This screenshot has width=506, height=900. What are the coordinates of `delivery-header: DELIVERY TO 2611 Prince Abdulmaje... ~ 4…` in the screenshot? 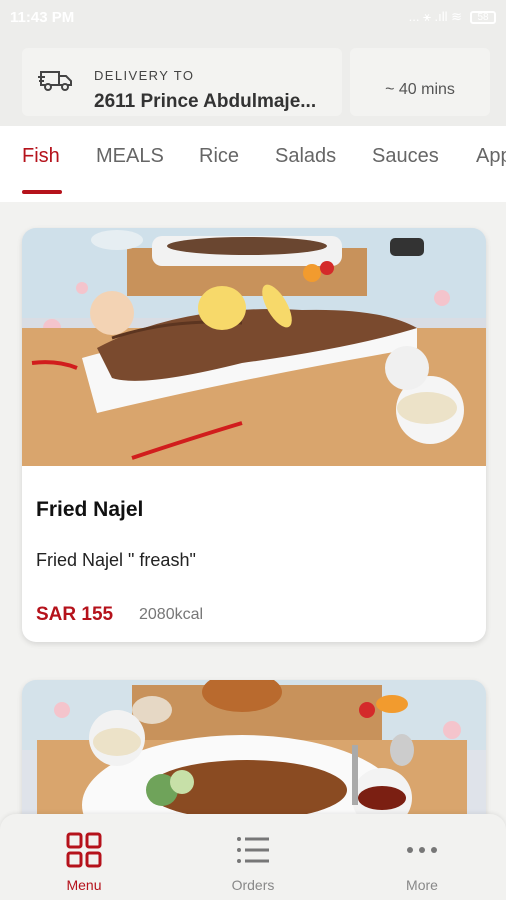 It's located at (253, 81).